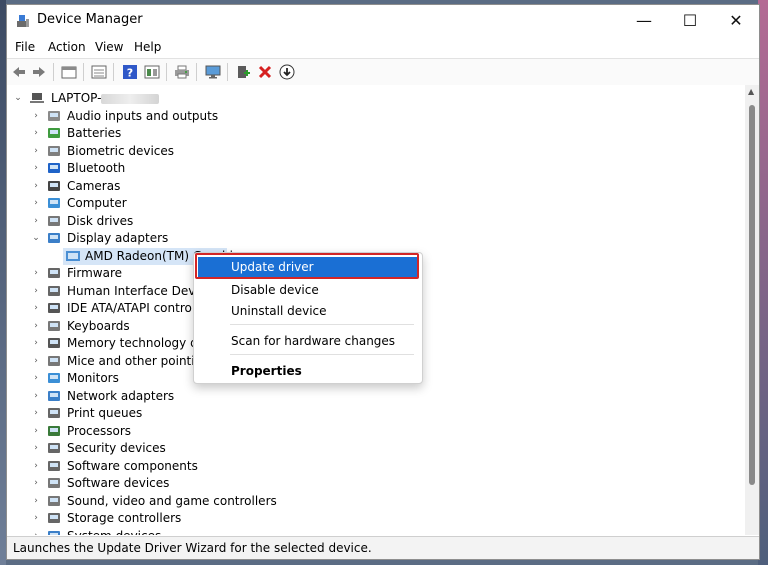  I want to click on computer-name-label: LAPTOP-, so click(105, 98).